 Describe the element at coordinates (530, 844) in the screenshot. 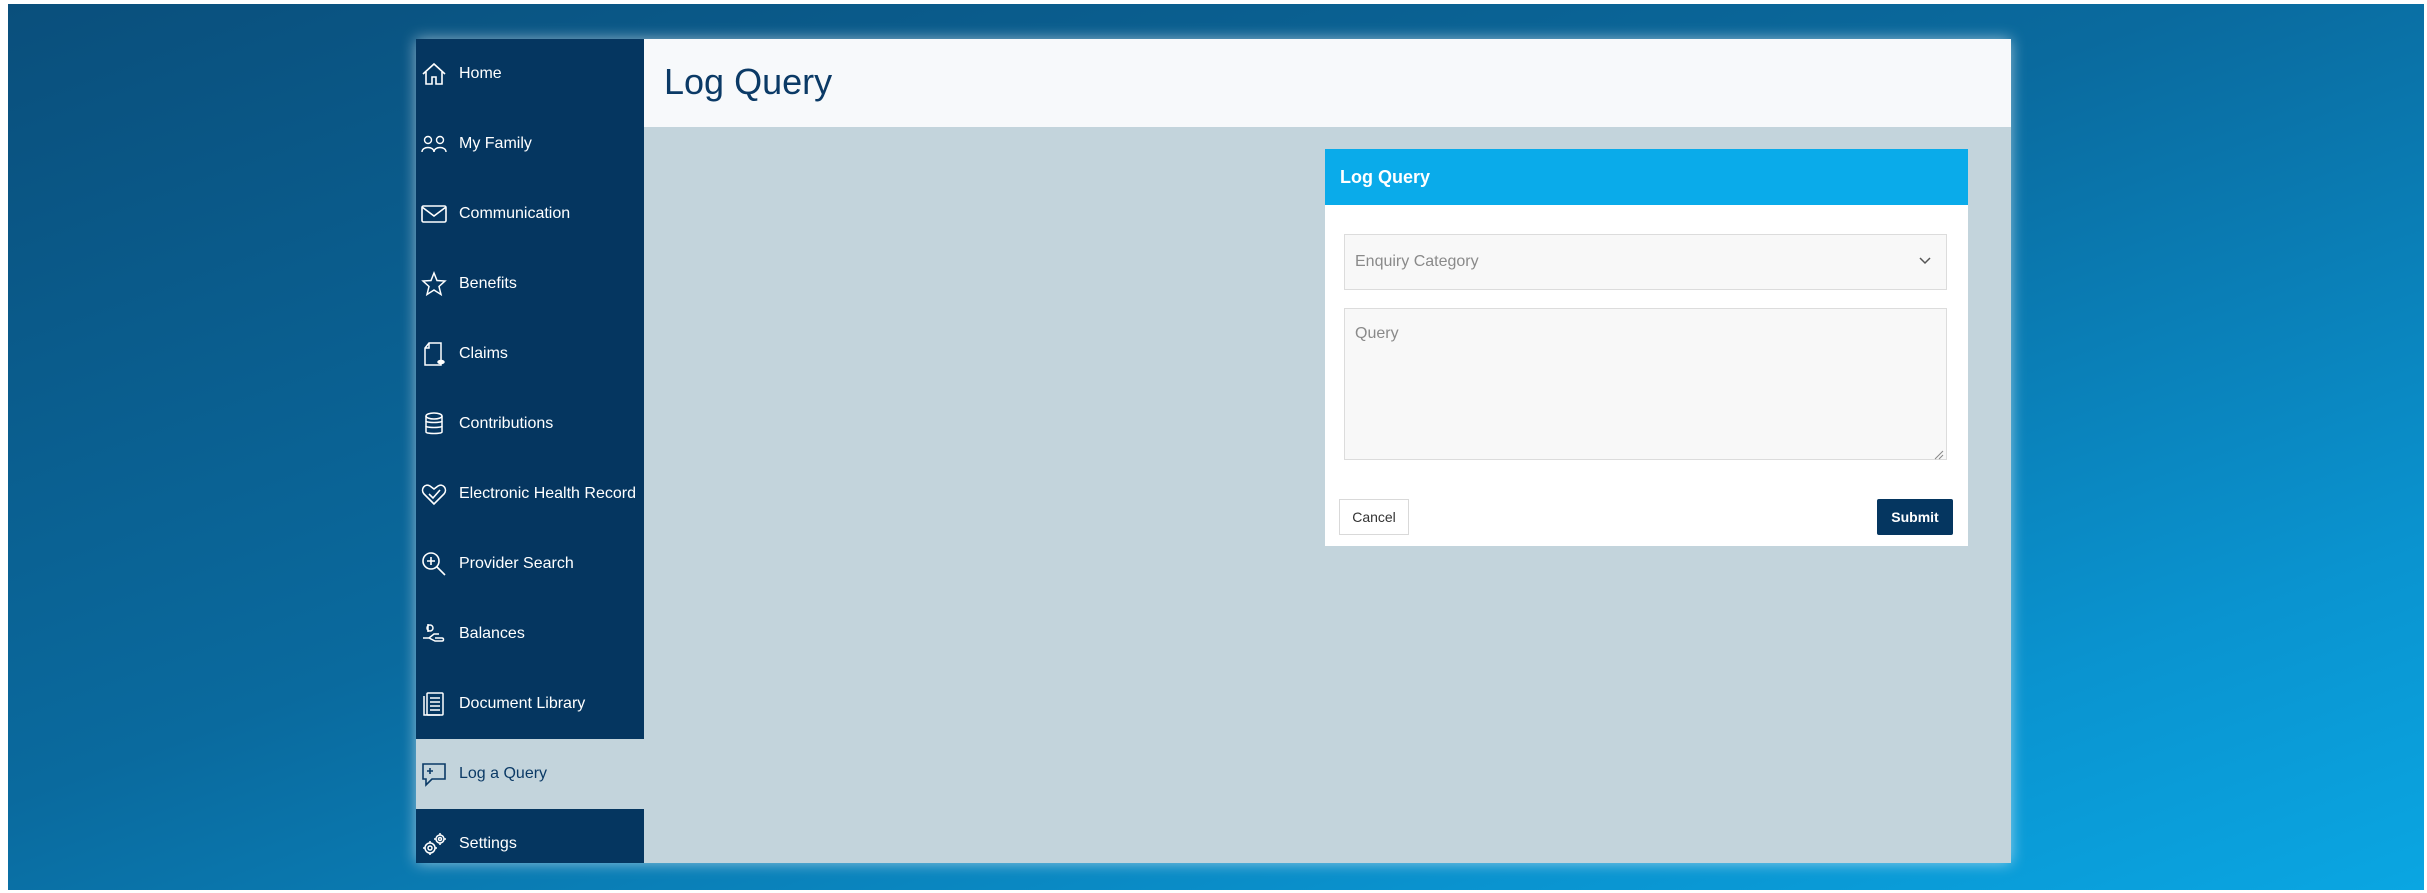

I see `sidebar-item-settings: Settings` at that location.